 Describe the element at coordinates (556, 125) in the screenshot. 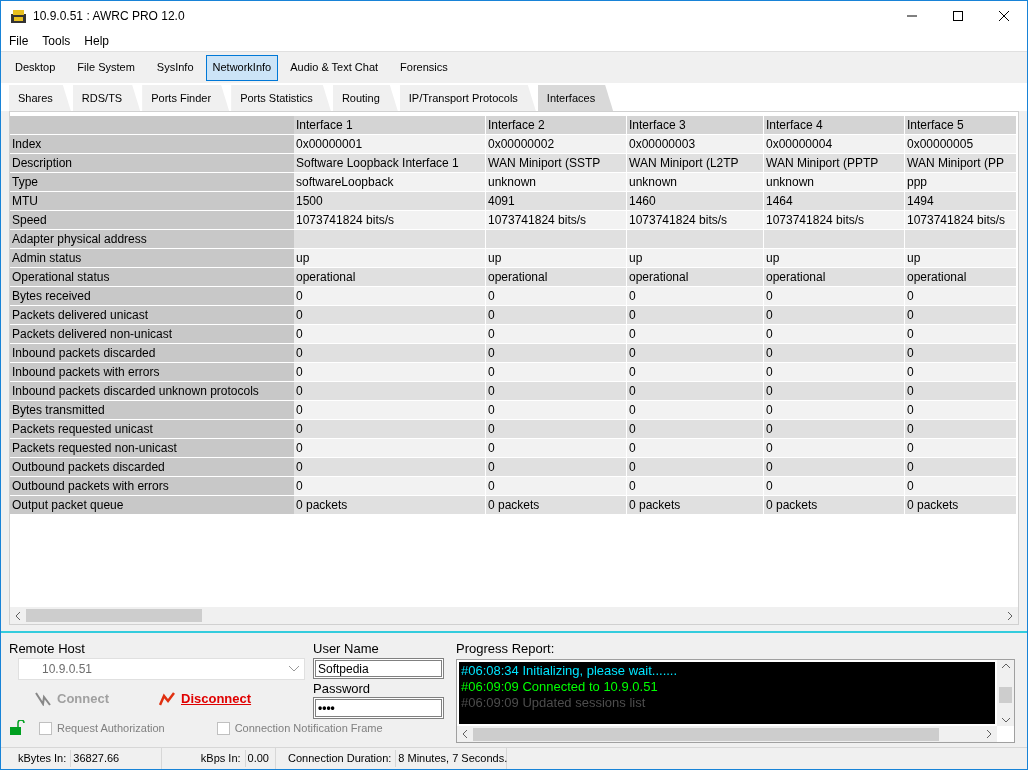

I see `column-header: Interface 2` at that location.